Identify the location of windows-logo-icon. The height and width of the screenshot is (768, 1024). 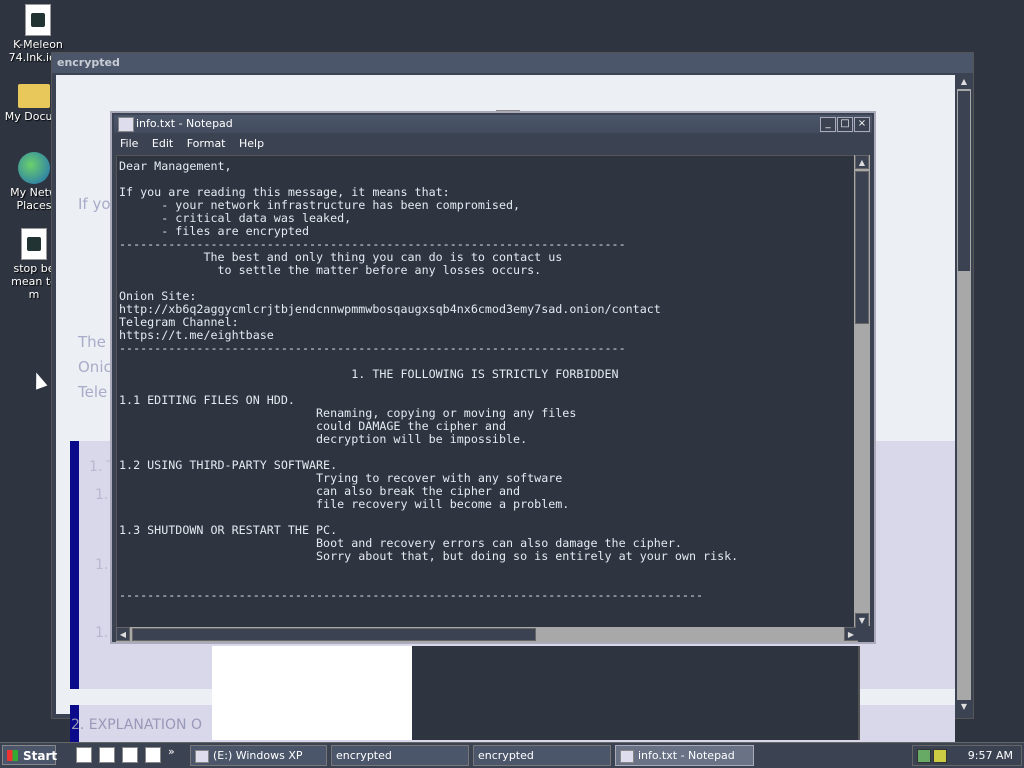
(12, 755).